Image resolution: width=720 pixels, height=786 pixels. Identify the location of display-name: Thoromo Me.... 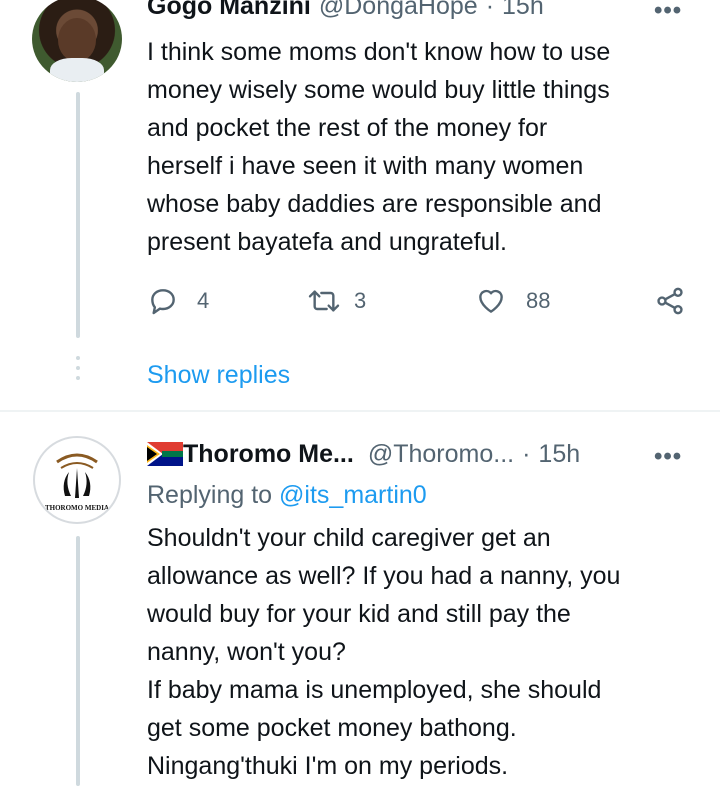
(268, 454).